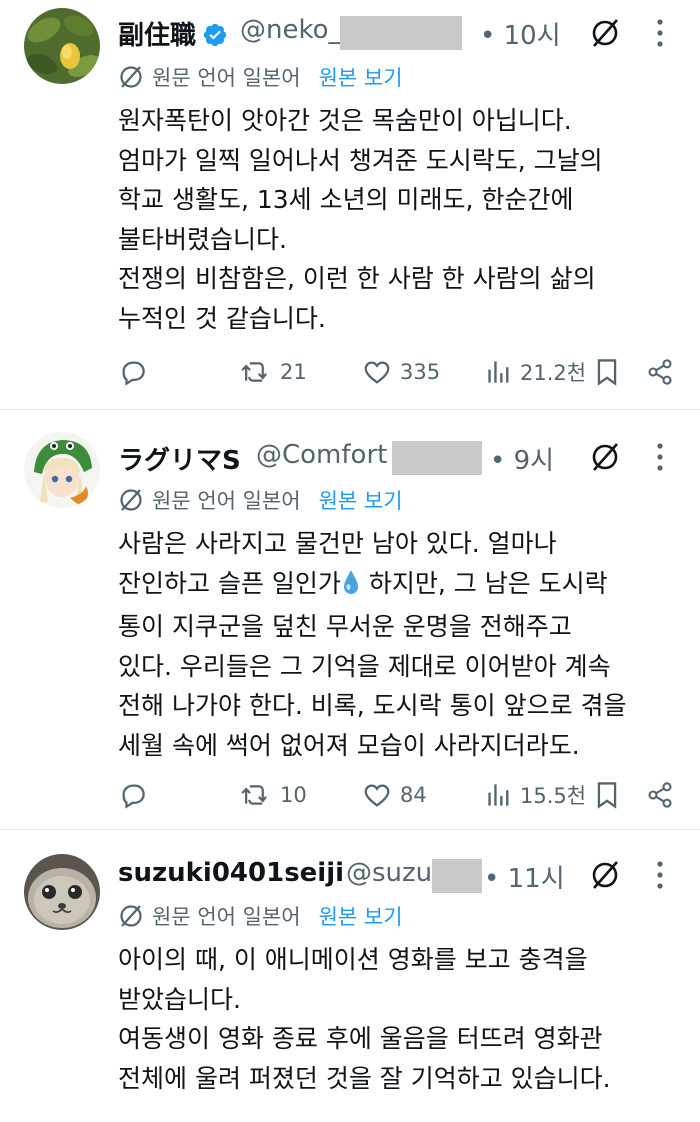  I want to click on tweet-text-line: 통이 지쿠군을 덮친 무서운 운명을 전해주고, so click(345, 626).